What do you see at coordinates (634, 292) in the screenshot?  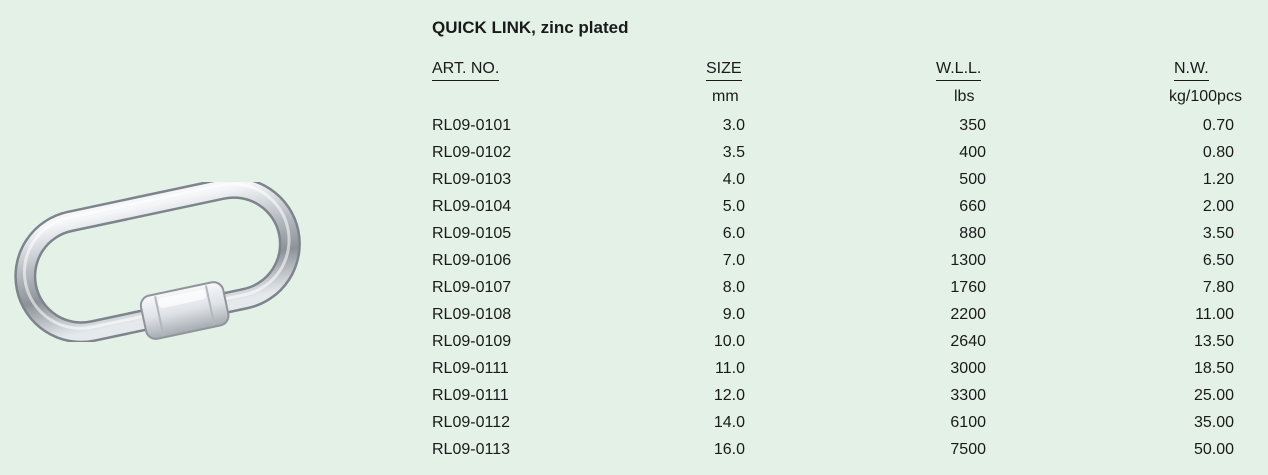 I see `table-row: RL09-0107 8.0 1760 7.80` at bounding box center [634, 292].